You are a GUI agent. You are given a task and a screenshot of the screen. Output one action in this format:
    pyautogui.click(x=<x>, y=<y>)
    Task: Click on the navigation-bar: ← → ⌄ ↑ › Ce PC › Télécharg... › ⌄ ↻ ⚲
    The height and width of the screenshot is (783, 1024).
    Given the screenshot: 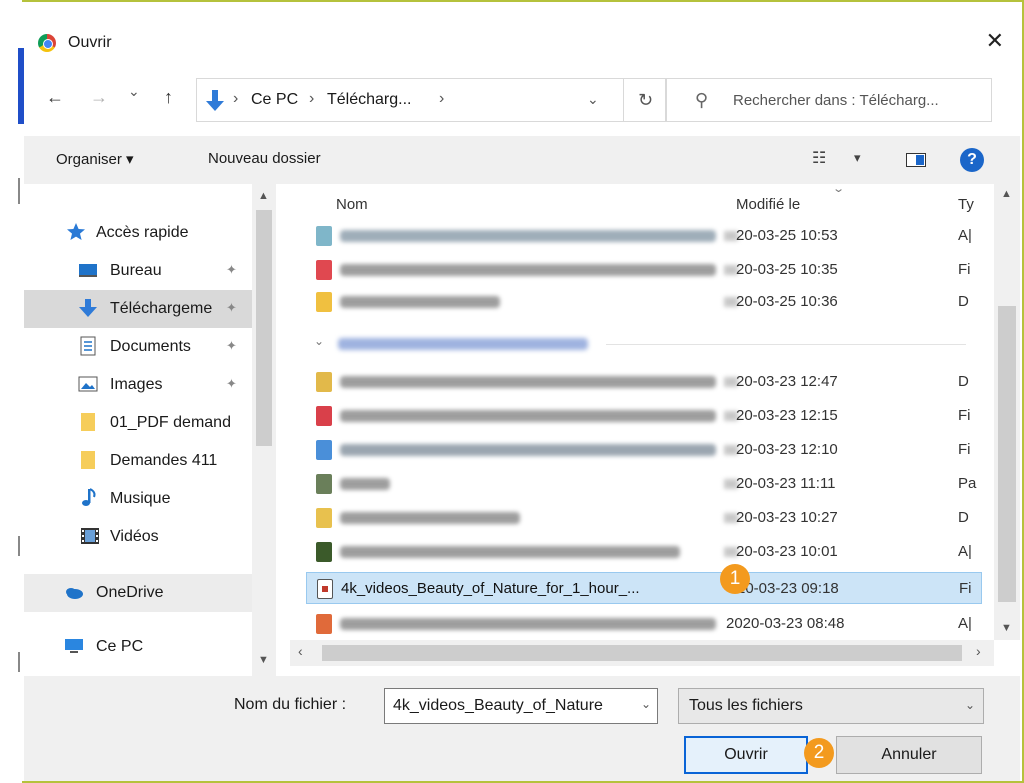 What is the action you would take?
    pyautogui.click(x=522, y=99)
    